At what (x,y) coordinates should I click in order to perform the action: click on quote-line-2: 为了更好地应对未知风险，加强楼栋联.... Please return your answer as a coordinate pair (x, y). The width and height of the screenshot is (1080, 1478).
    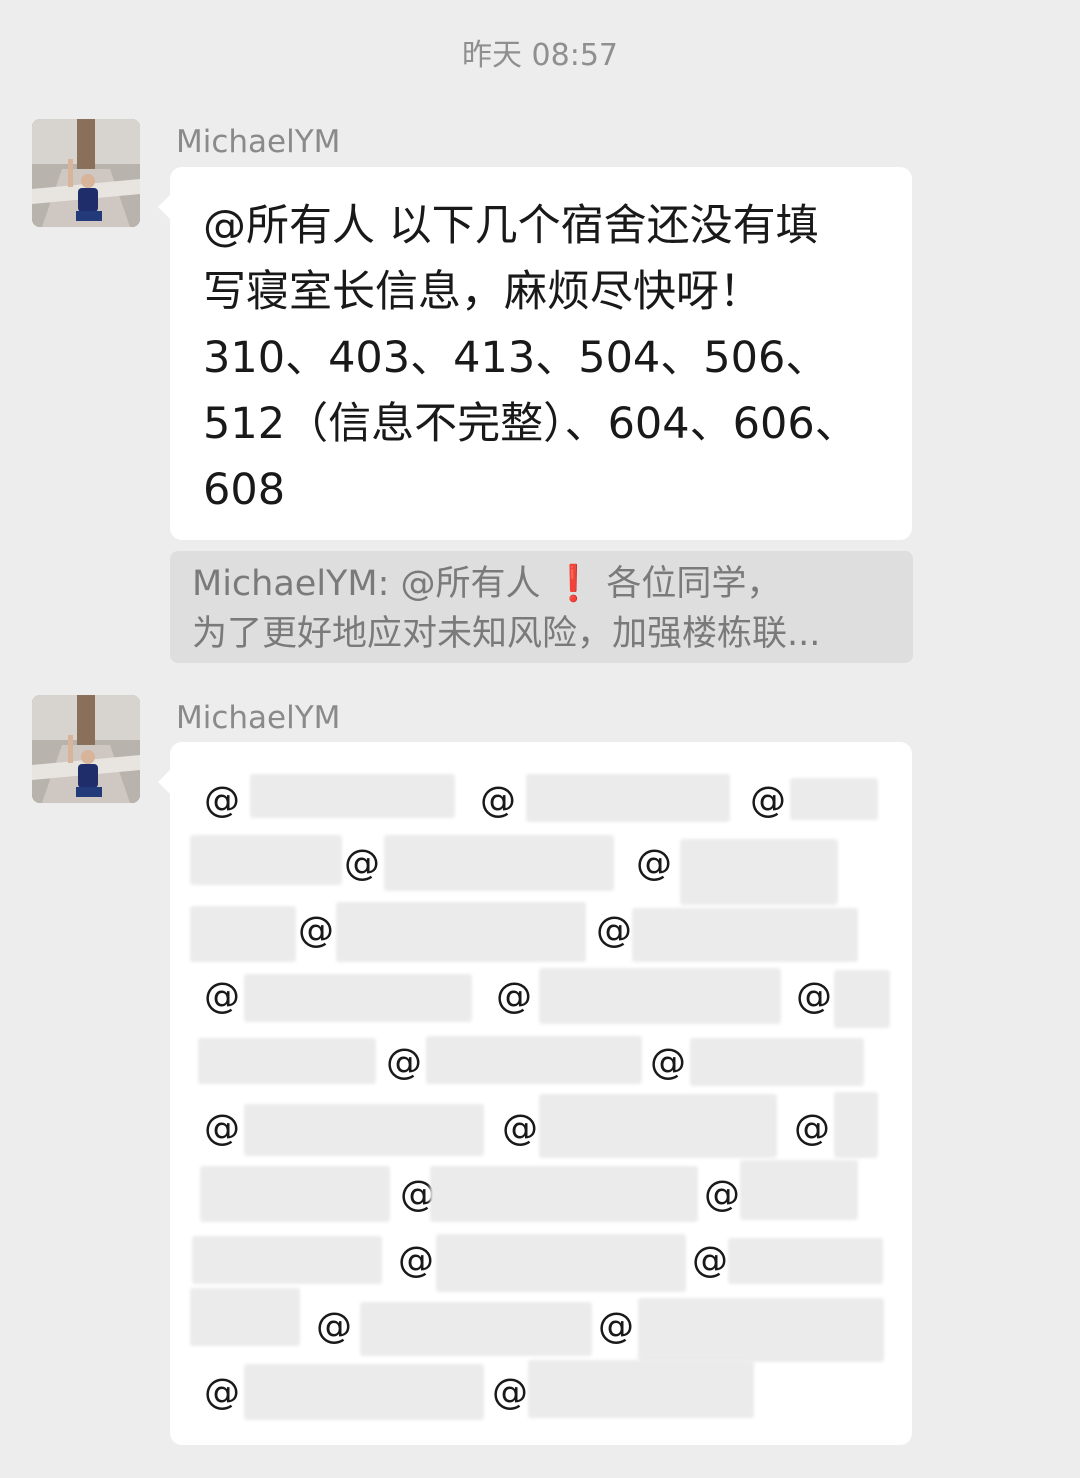
    Looking at the image, I should click on (506, 634).